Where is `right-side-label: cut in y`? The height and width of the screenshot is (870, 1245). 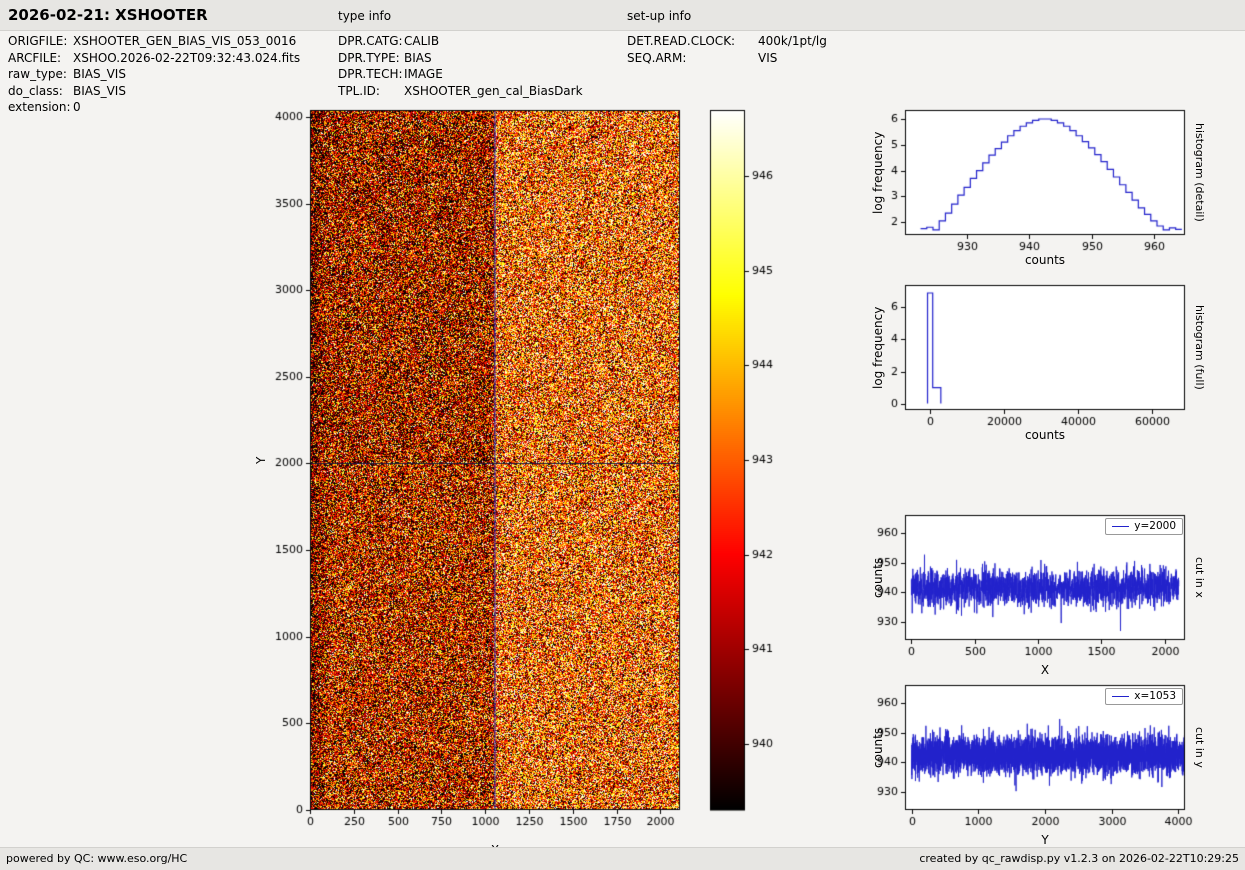 right-side-label: cut in y is located at coordinates (1199, 747).